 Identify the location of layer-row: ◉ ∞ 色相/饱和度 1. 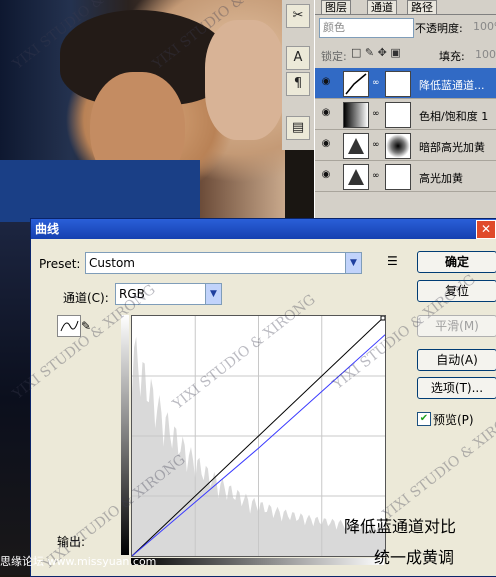
(405, 114).